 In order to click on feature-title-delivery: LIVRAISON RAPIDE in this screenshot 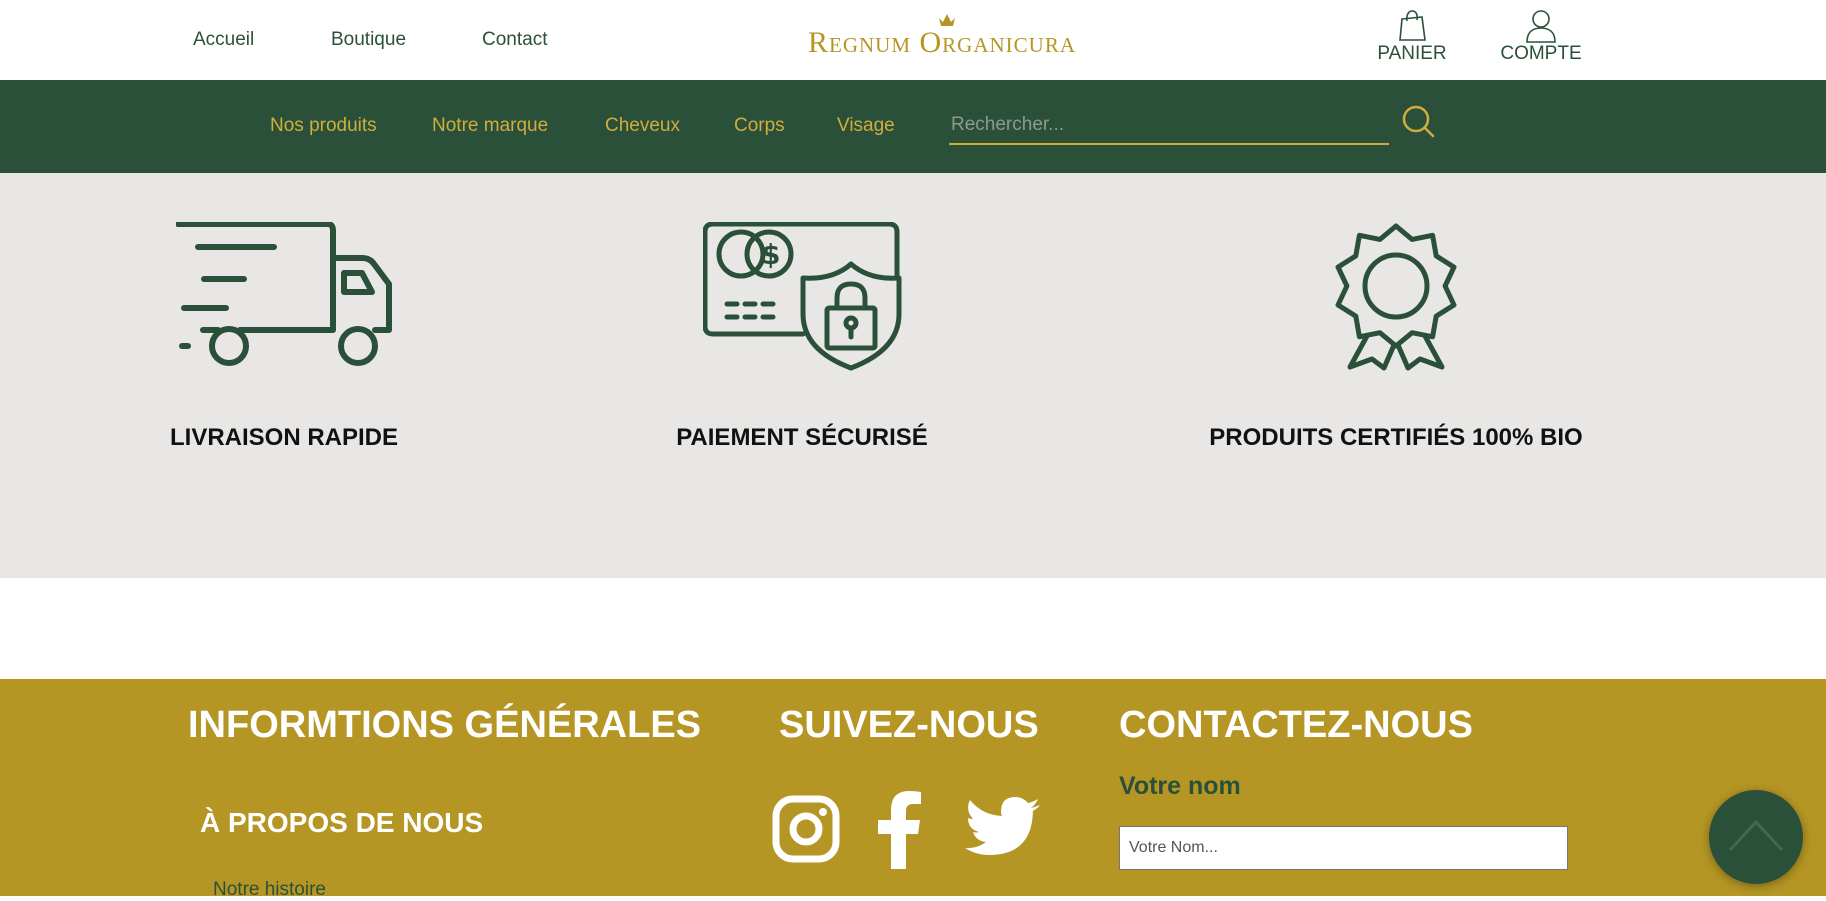, I will do `click(284, 437)`.